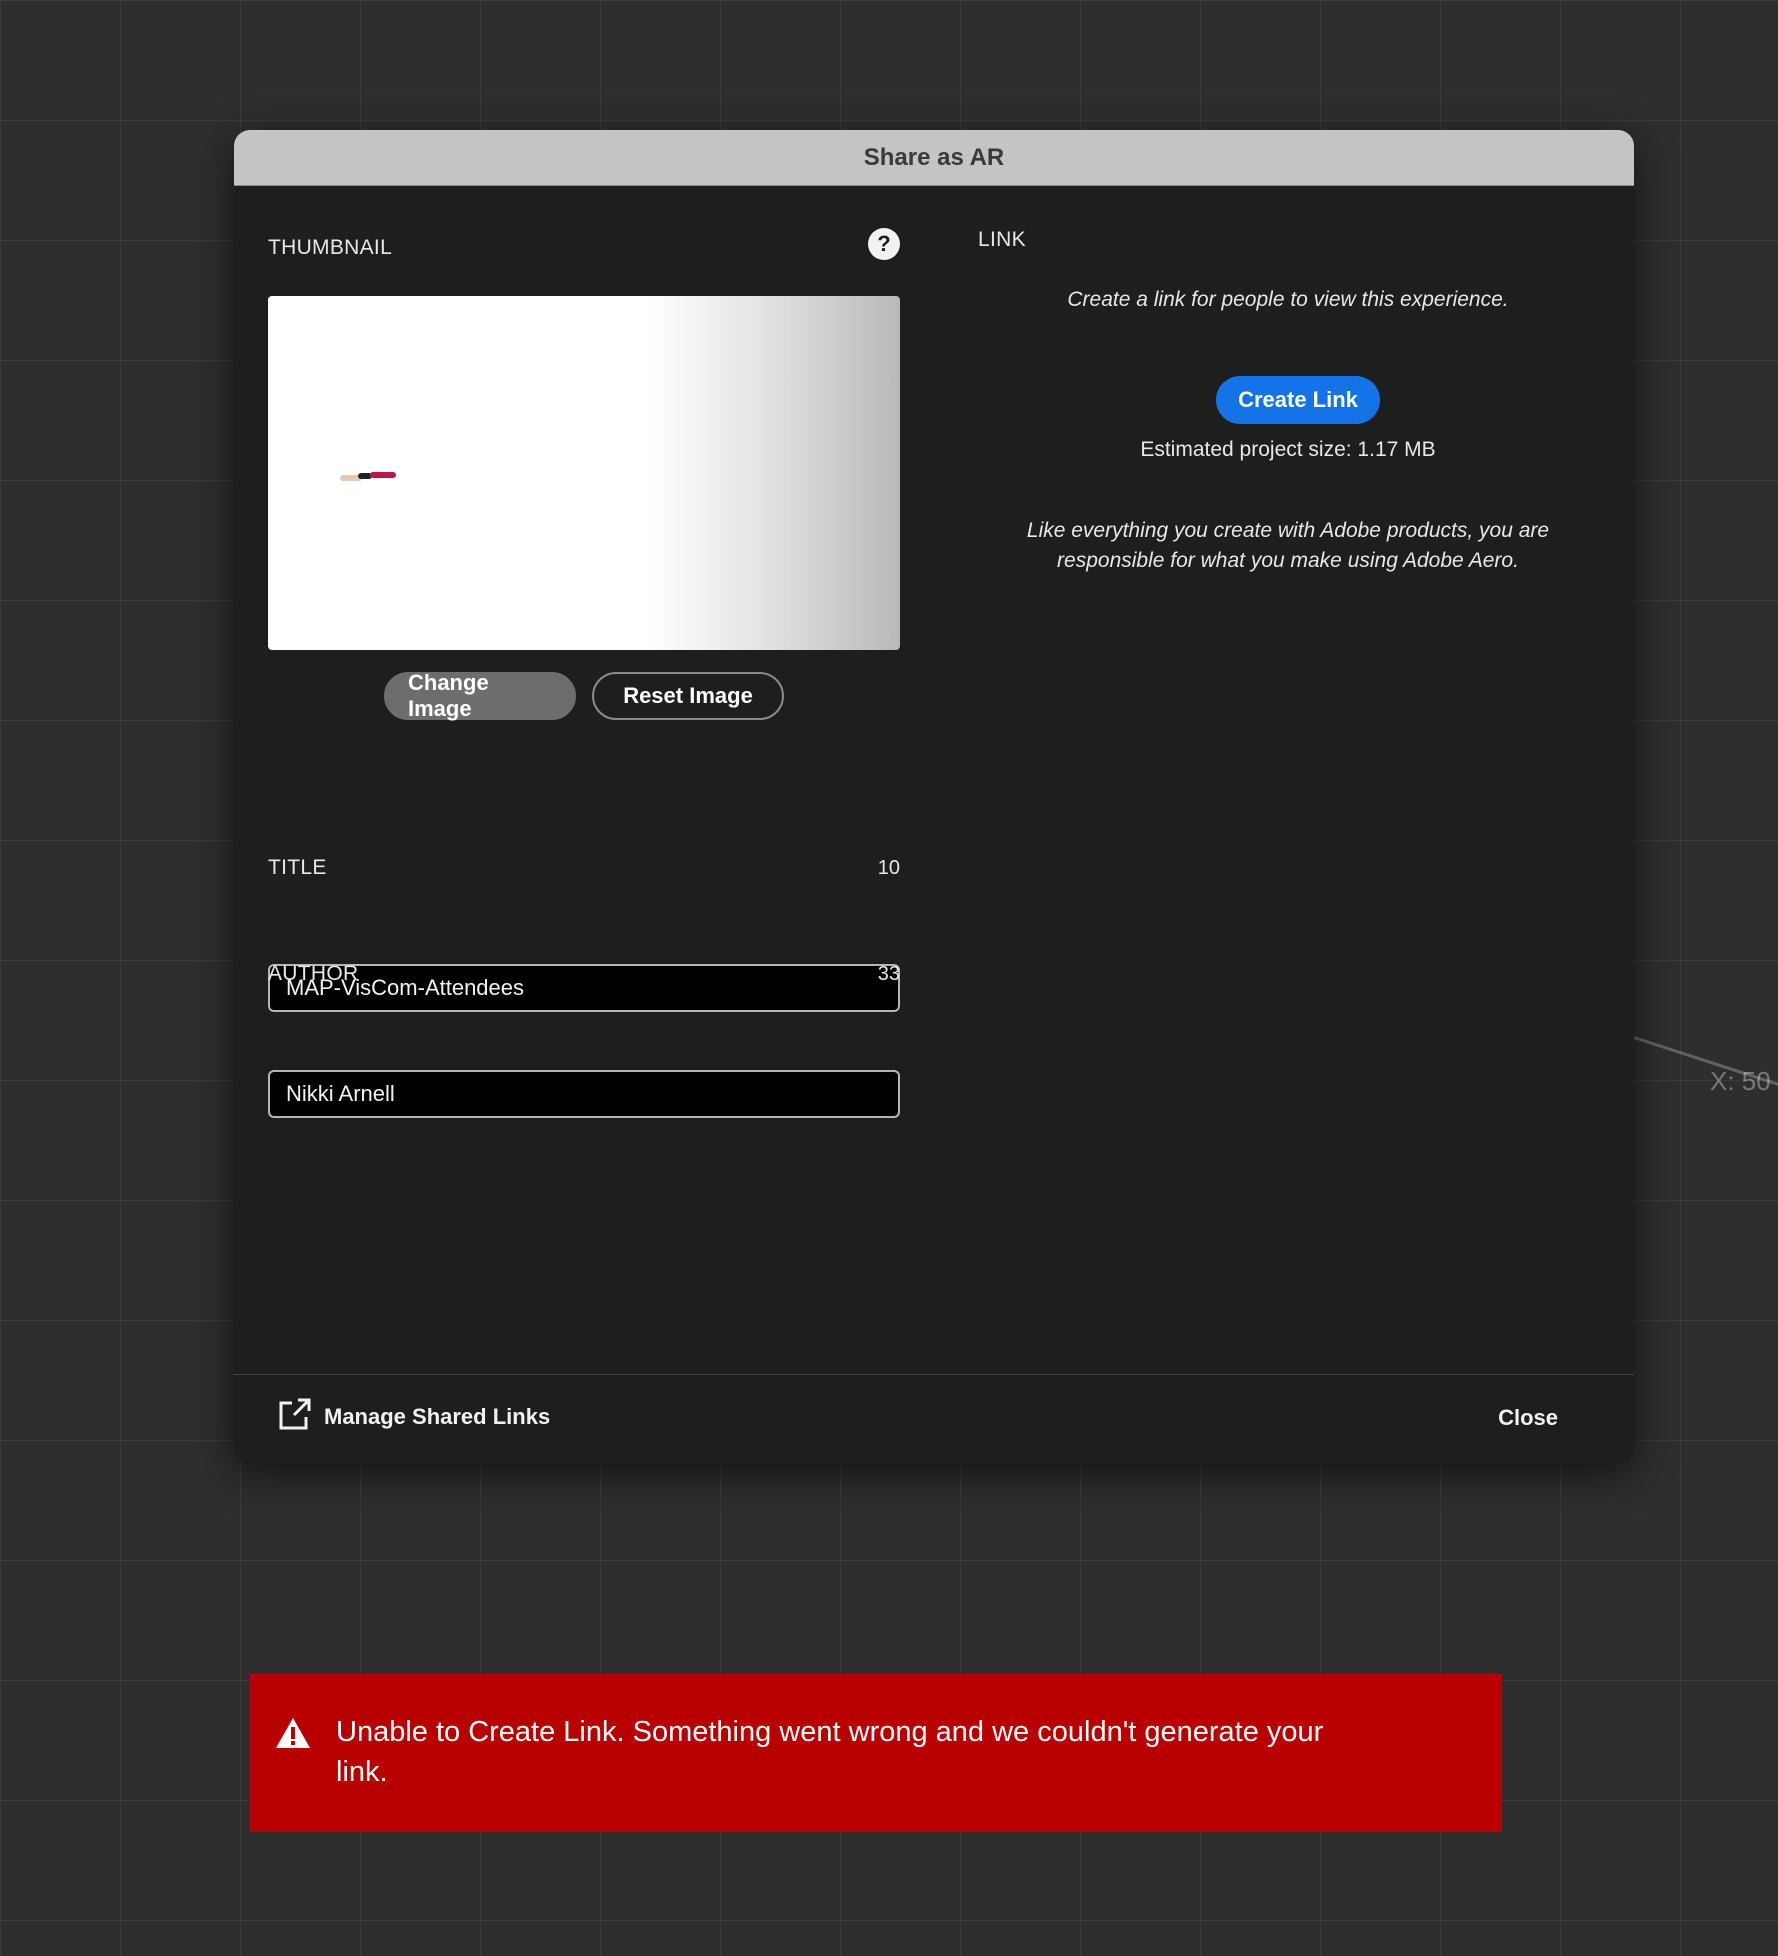  I want to click on help-icon: ?, so click(884, 244).